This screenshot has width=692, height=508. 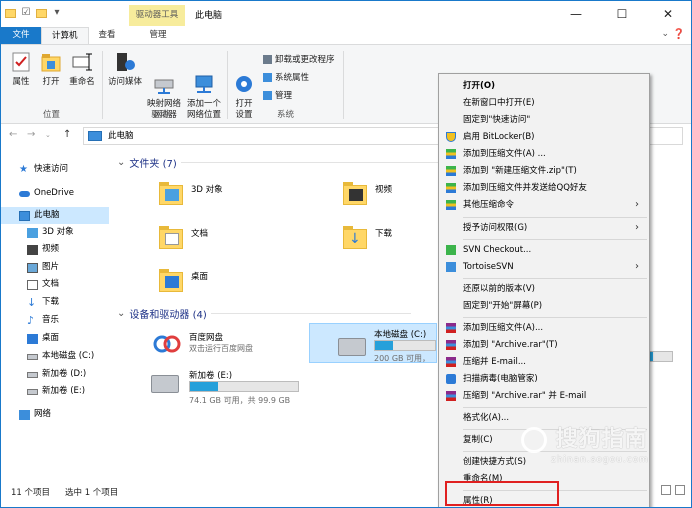 What do you see at coordinates (499, 137) in the screenshot?
I see `menu-item-label: 启用 BitLocker(B)` at bounding box center [499, 137].